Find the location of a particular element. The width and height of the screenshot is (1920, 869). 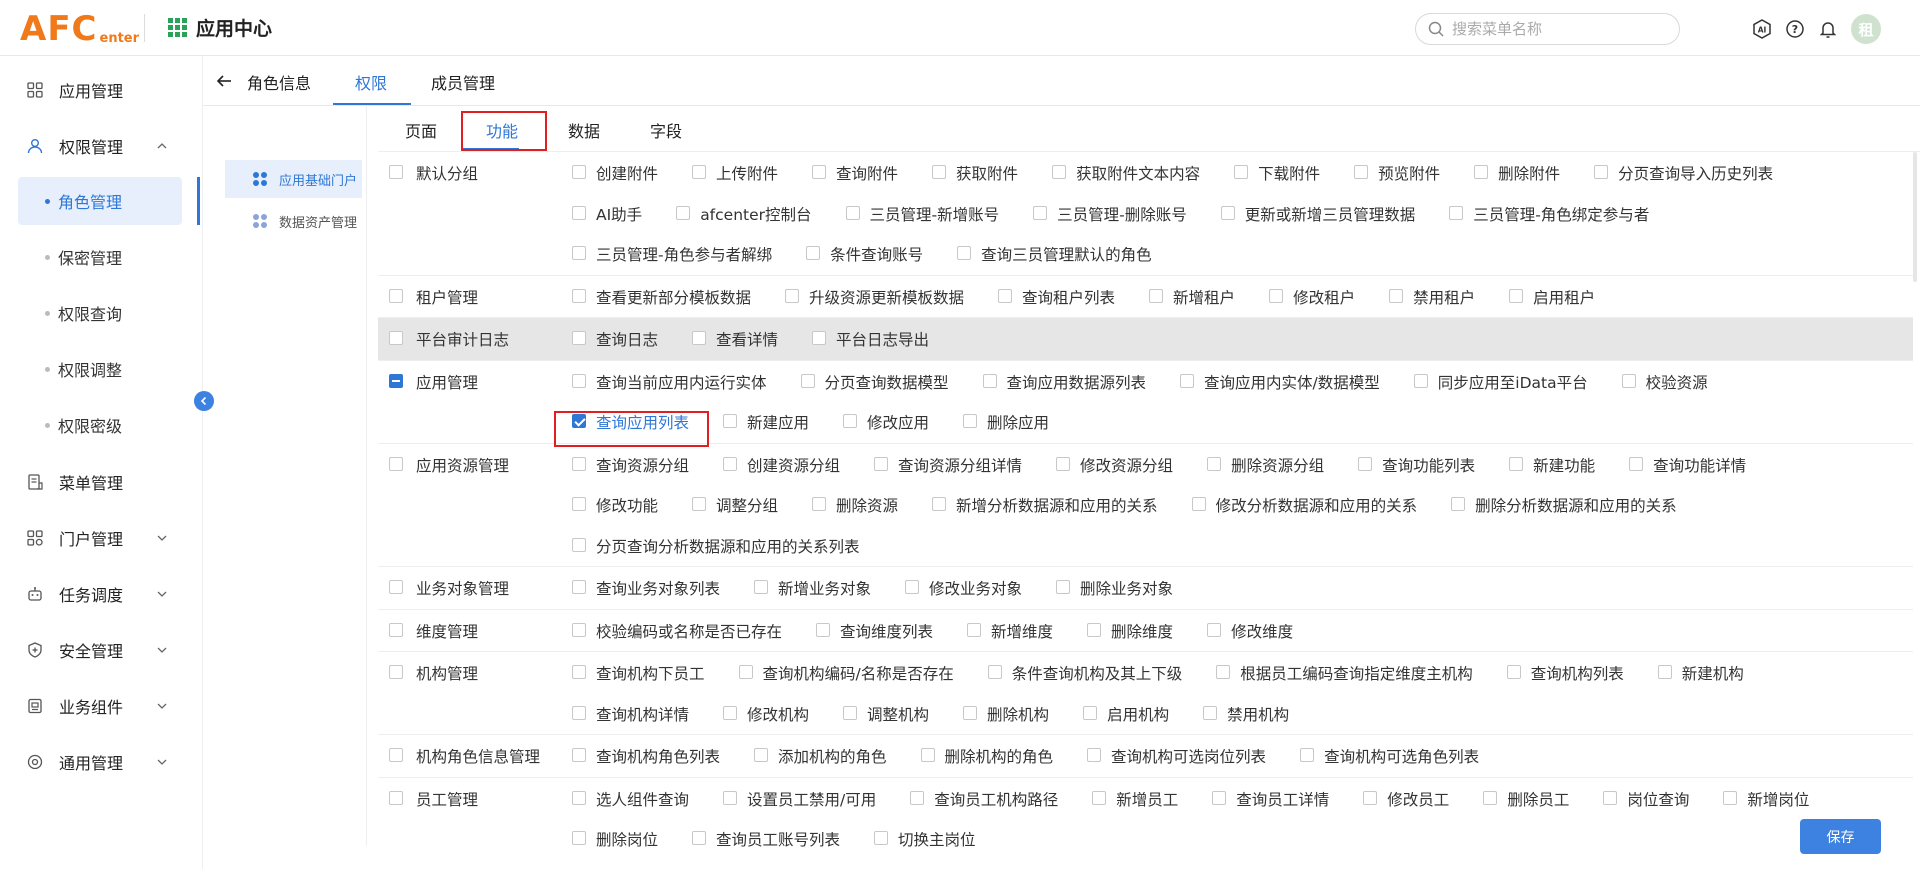

permission-label: 修改应用 is located at coordinates (898, 422).